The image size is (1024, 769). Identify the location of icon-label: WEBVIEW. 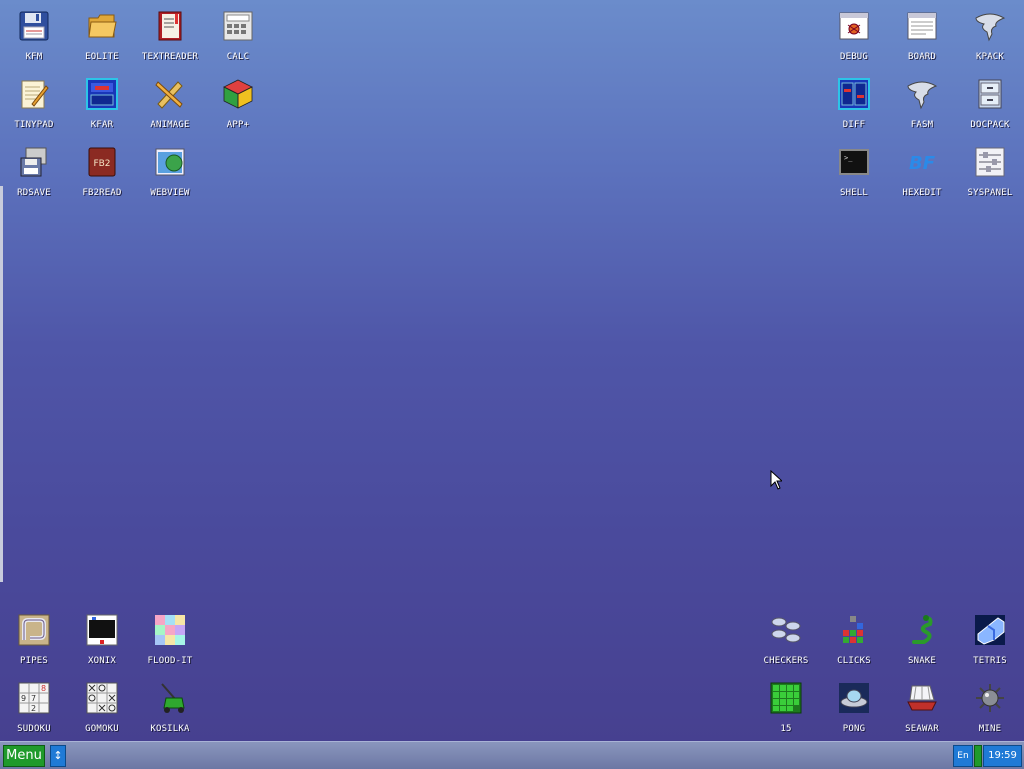
(170, 193).